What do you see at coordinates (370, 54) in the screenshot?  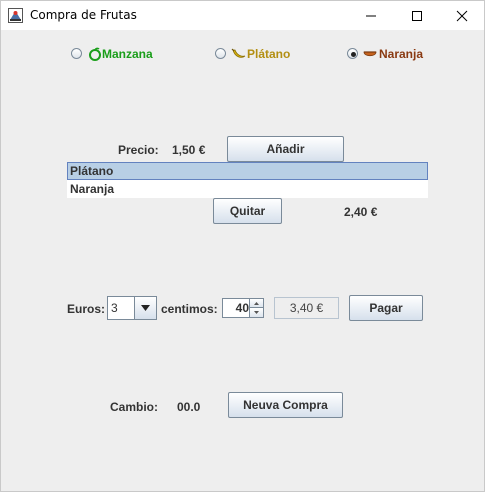 I see `orange-icon` at bounding box center [370, 54].